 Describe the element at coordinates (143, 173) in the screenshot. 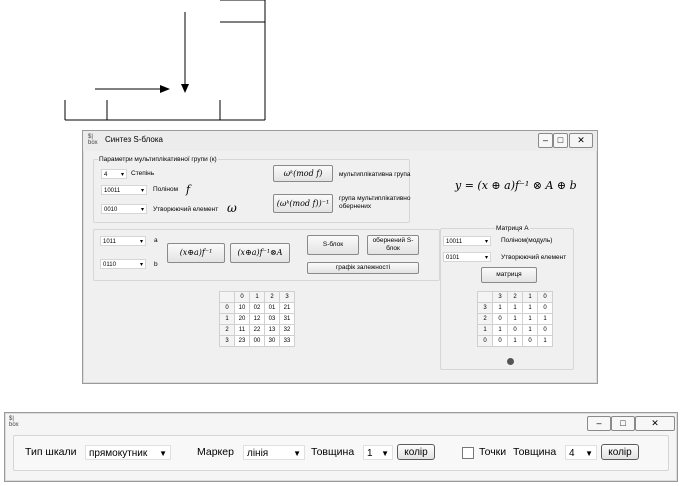

I see `degree-label: Степінь` at that location.